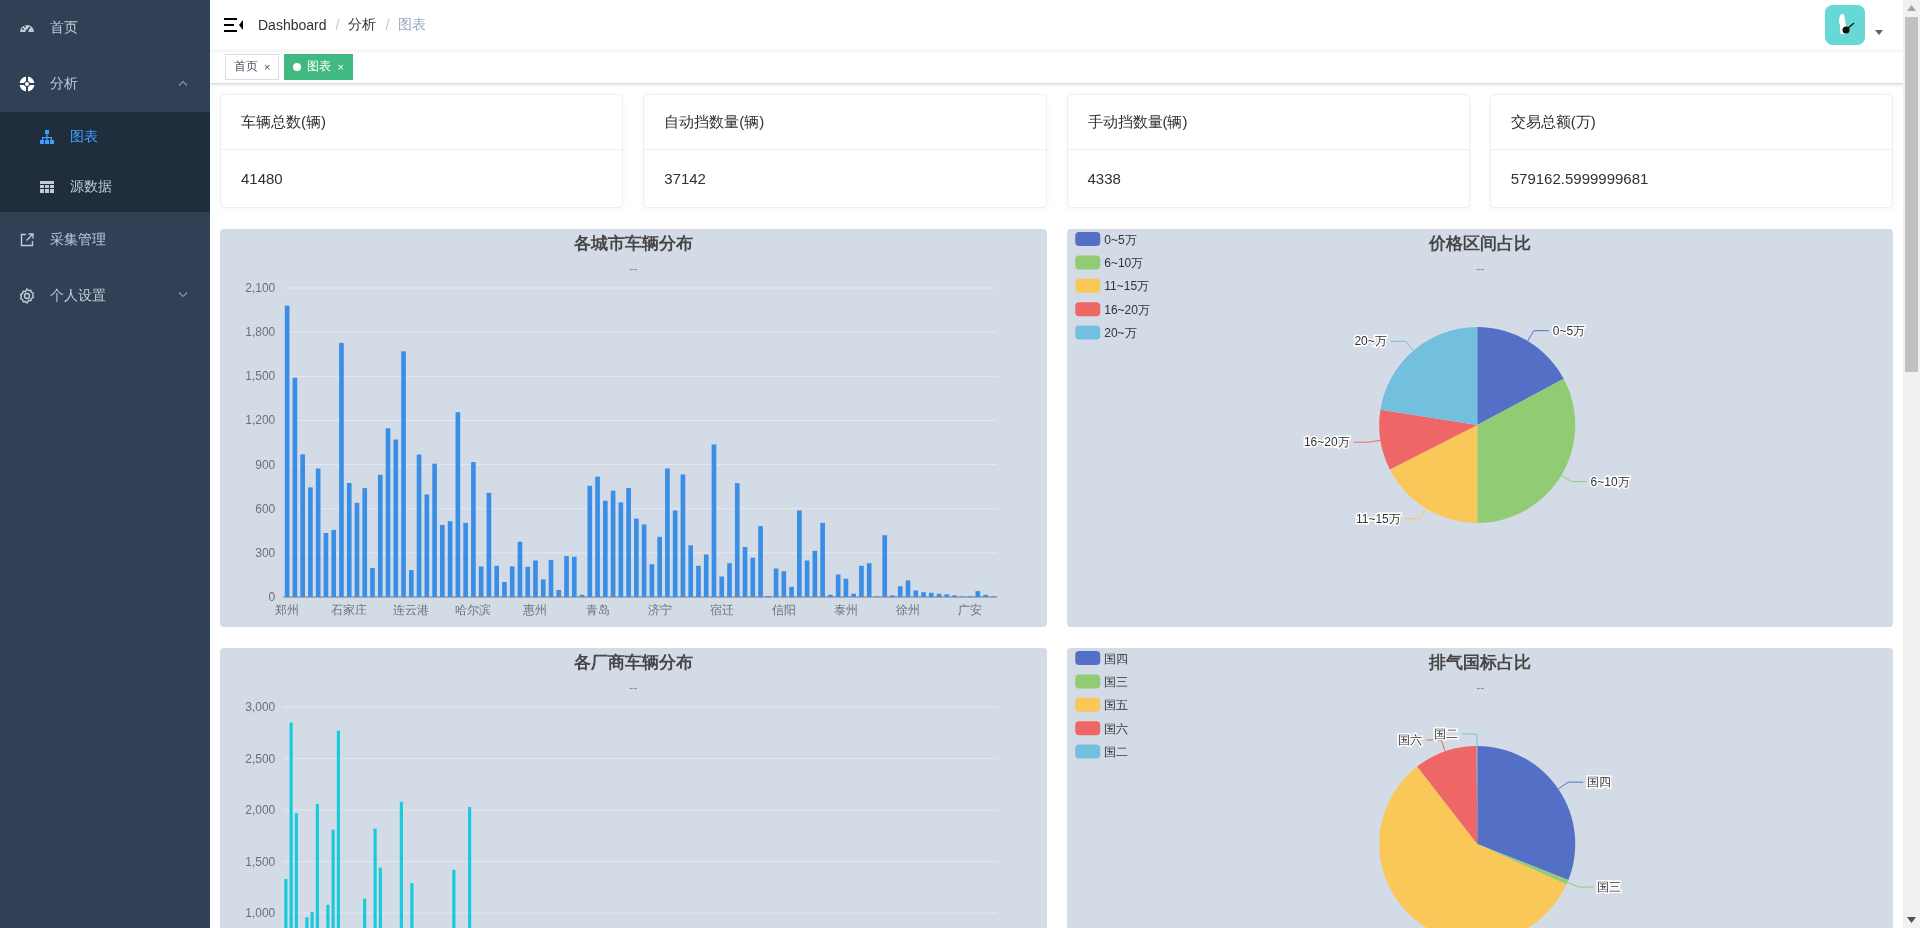 This screenshot has width=1920, height=928. I want to click on stat-label: 车辆总数(辆), so click(283, 122).